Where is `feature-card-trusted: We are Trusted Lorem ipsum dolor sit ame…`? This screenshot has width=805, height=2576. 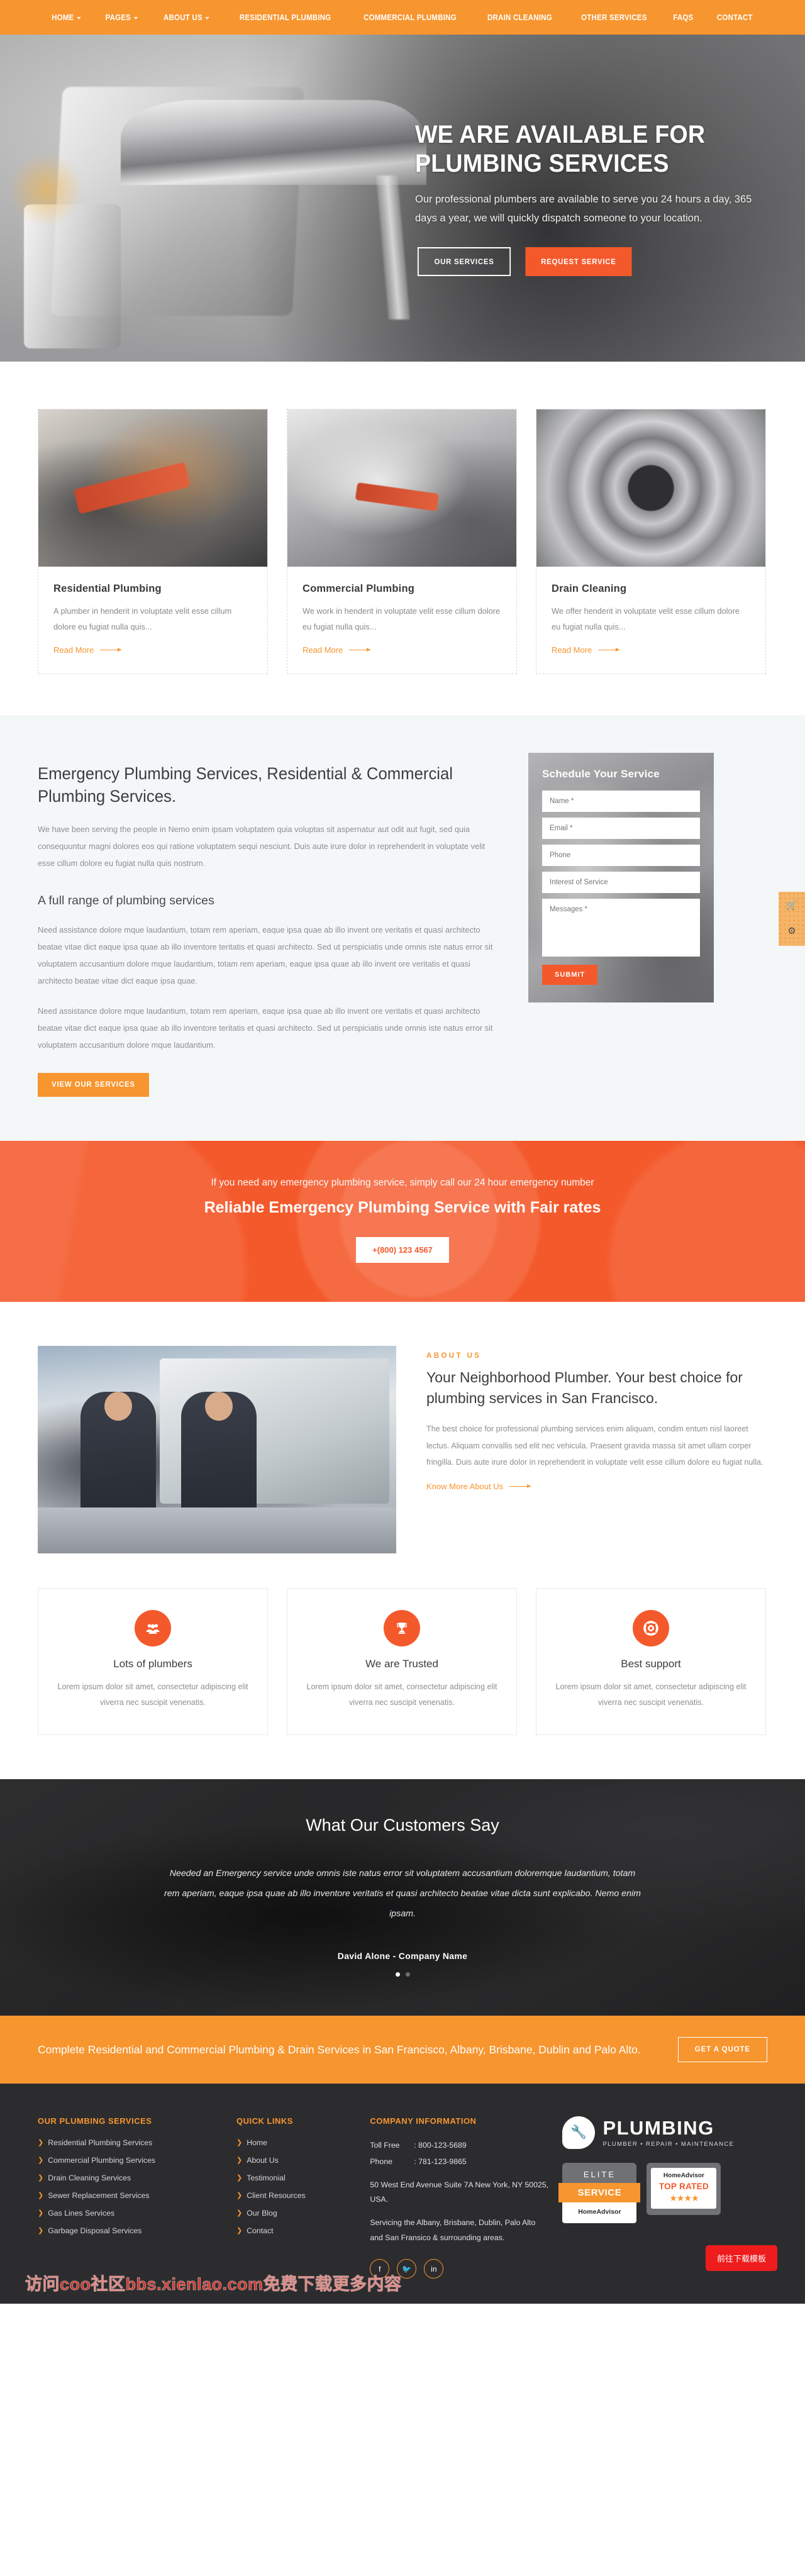
feature-card-trusted: We are Trusted Lorem ipsum dolor sit ame… is located at coordinates (402, 1662).